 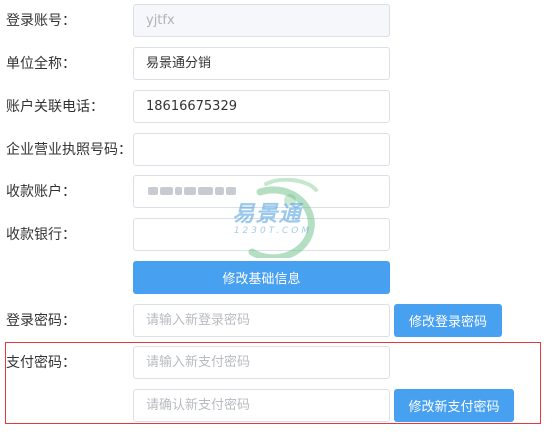 I want to click on phone-field, so click(x=261, y=106).